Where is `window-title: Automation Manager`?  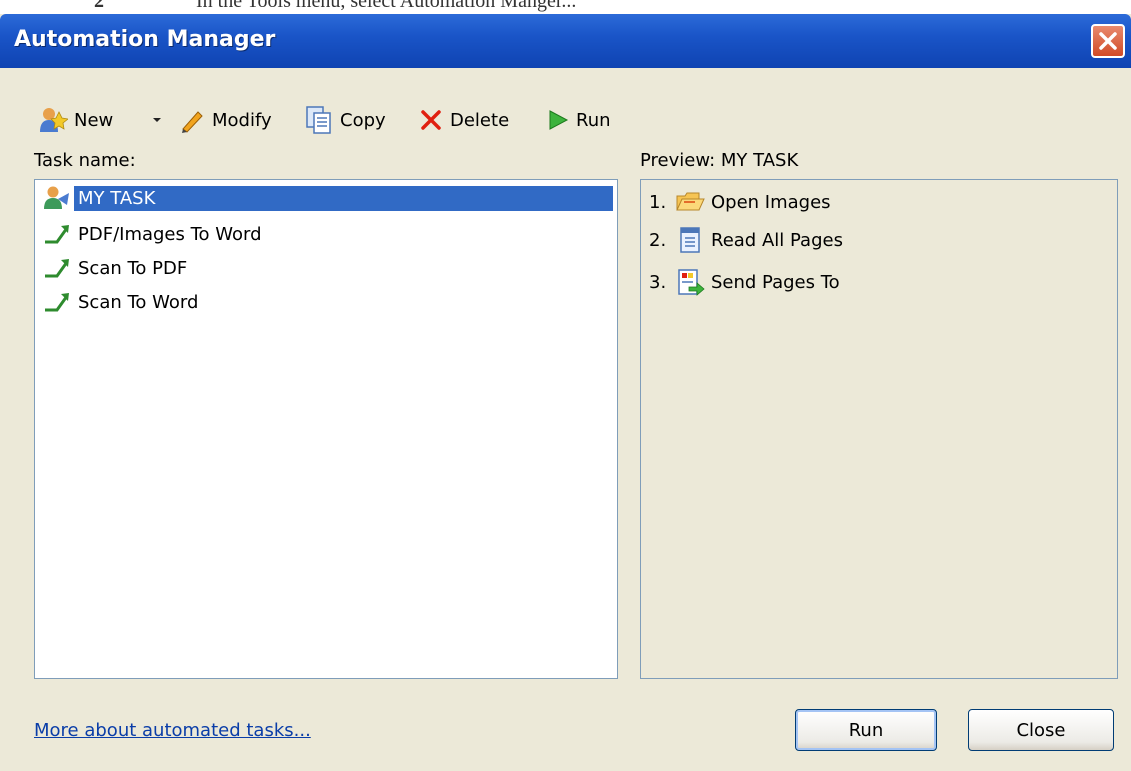 window-title: Automation Manager is located at coordinates (145, 39).